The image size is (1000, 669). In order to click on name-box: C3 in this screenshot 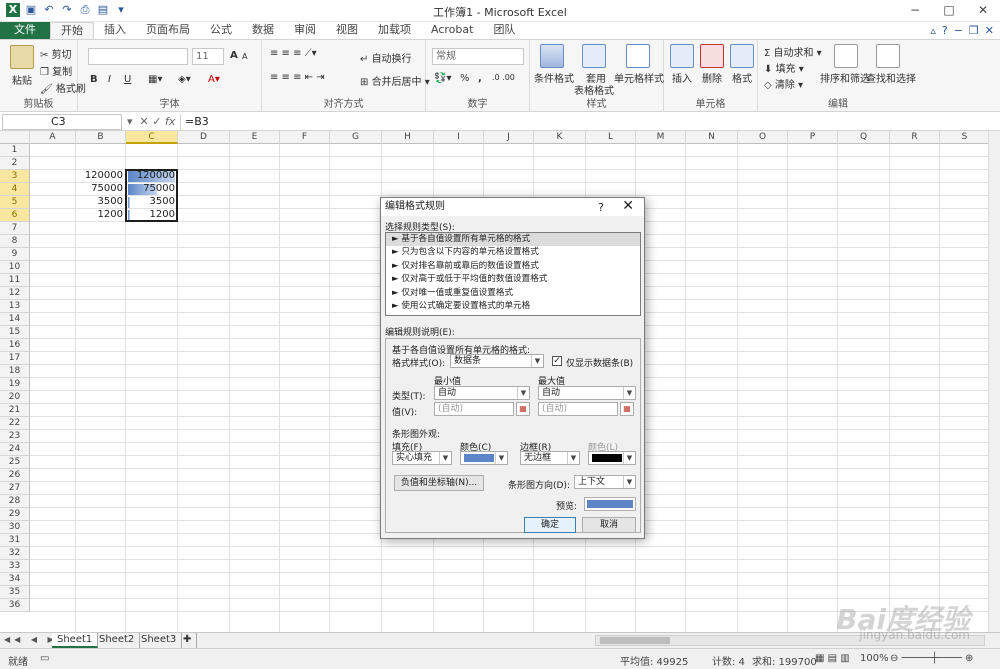, I will do `click(62, 122)`.